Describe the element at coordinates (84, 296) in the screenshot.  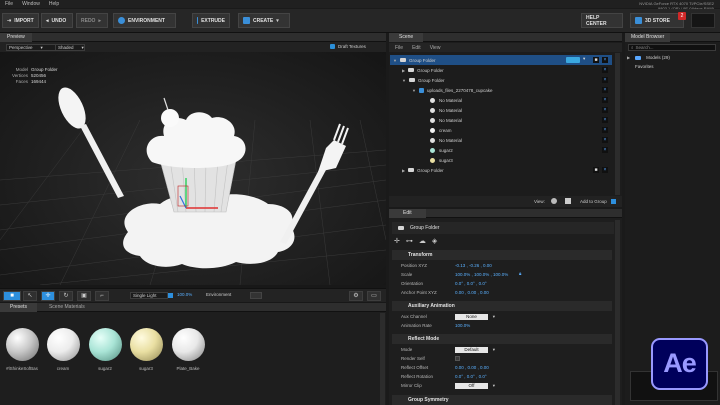
I see `scale-tool-button: ▣` at that location.